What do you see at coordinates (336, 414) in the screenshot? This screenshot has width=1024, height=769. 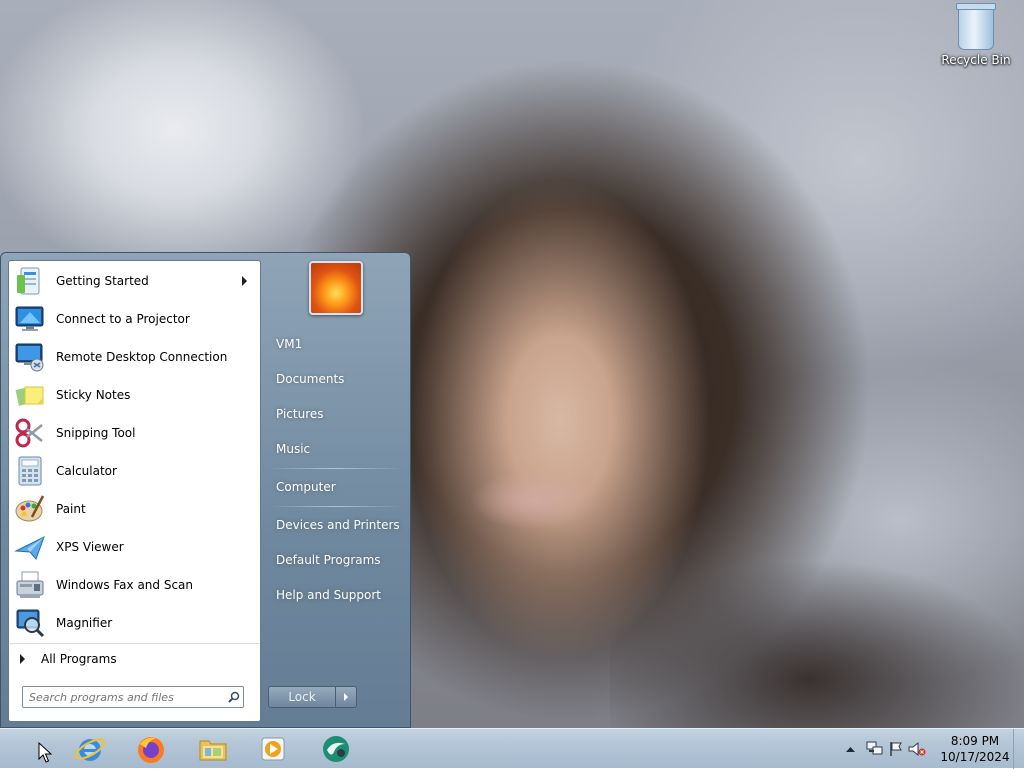 I see `place-pictures: Pictures` at bounding box center [336, 414].